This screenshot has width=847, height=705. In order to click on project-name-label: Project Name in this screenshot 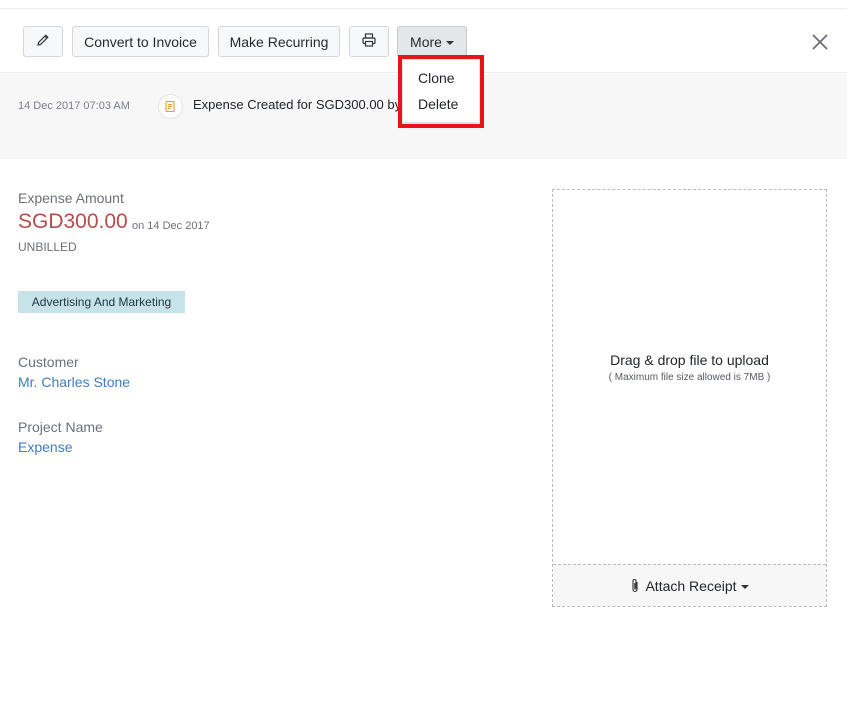, I will do `click(60, 427)`.